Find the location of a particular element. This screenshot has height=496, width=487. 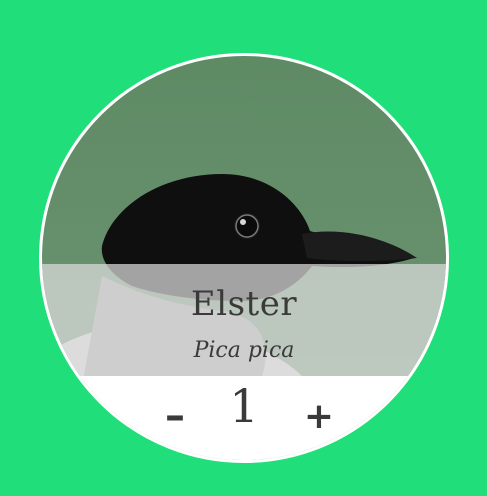

count-value: 1 is located at coordinates (244, 406).